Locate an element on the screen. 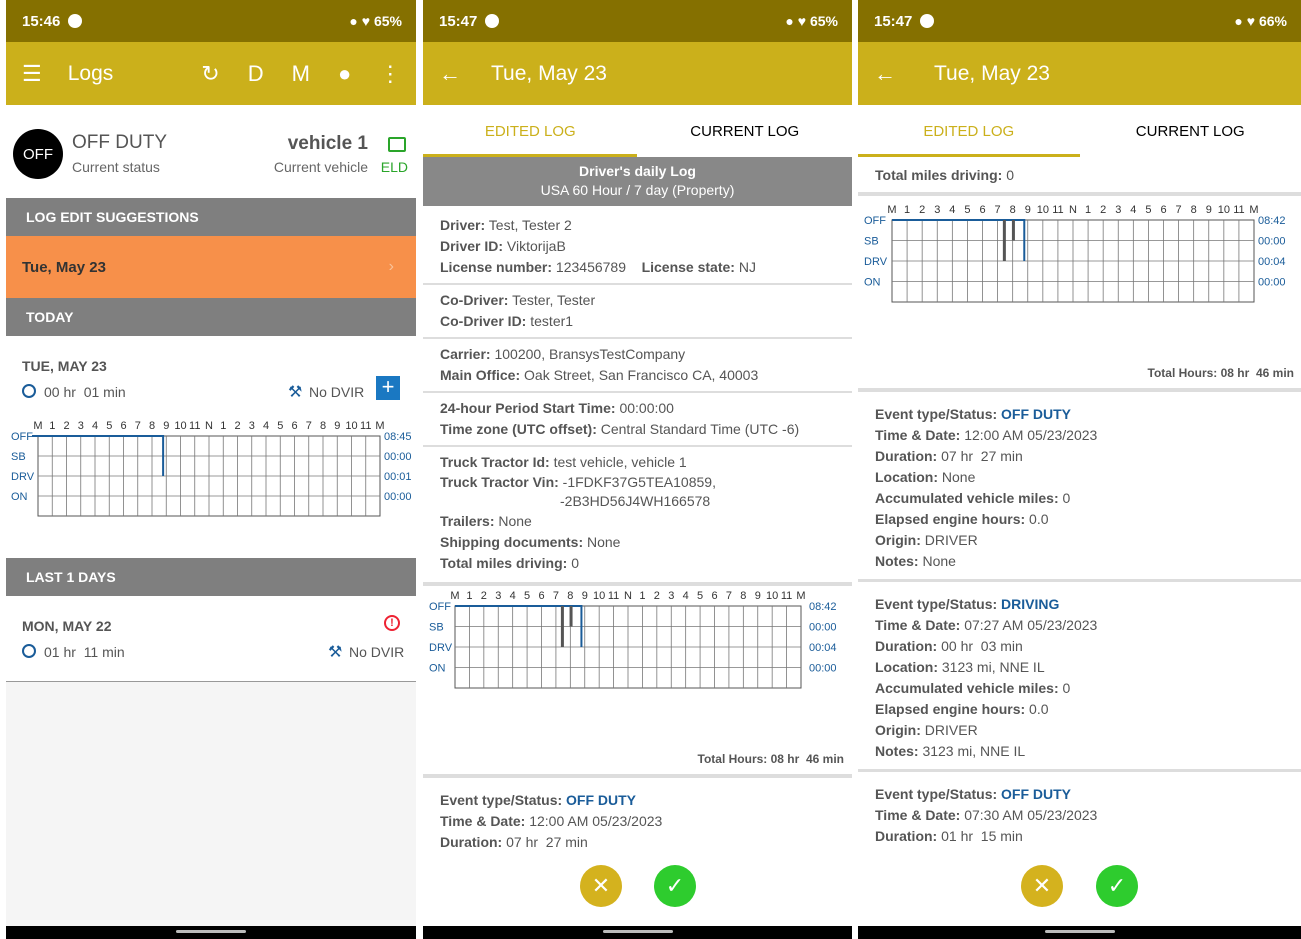 This screenshot has width=1301, height=939. status-bar: 15:47 ● ♥ 65% is located at coordinates (637, 21).